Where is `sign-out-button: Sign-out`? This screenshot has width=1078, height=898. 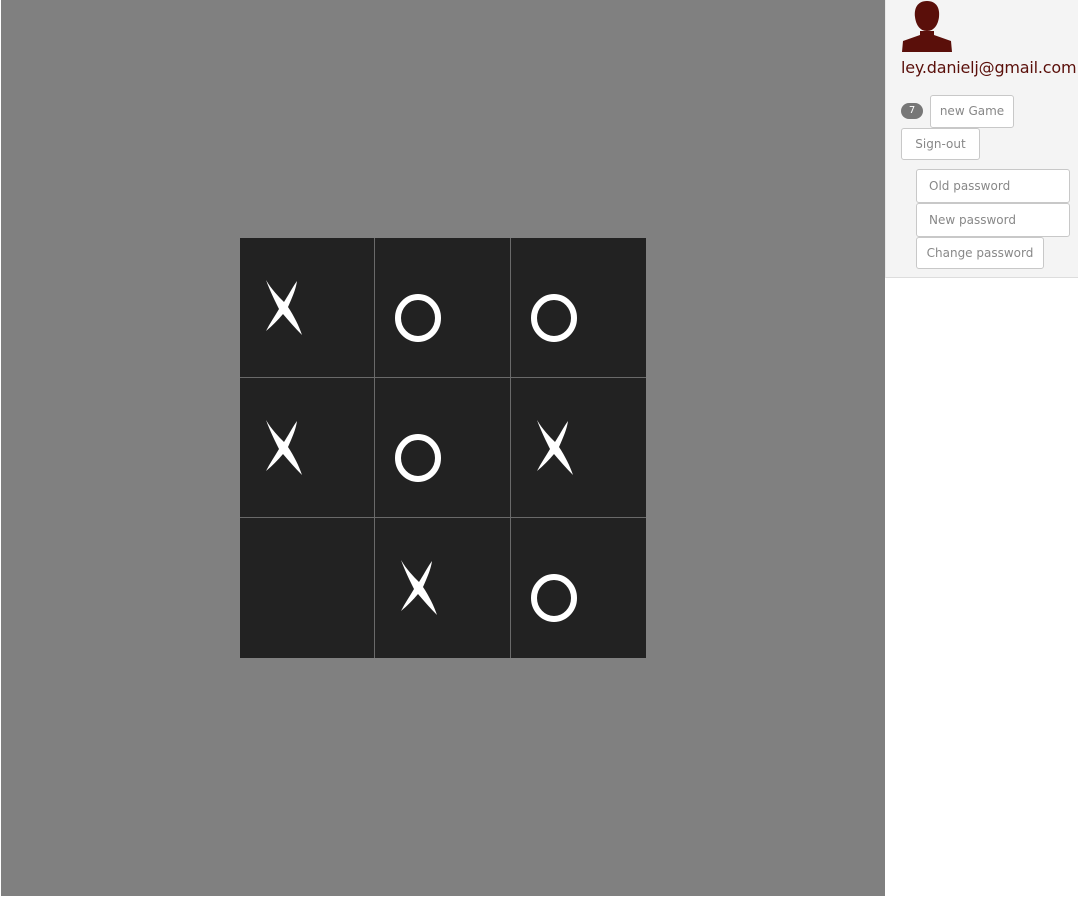 sign-out-button: Sign-out is located at coordinates (940, 144).